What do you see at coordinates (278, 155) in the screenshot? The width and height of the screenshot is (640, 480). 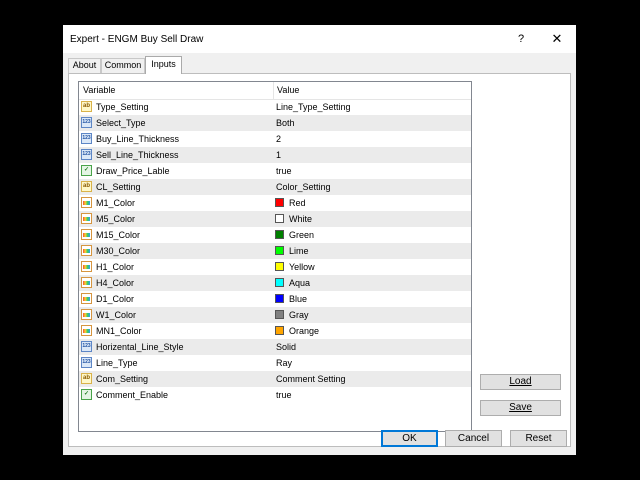 I see `variable-value: 1` at bounding box center [278, 155].